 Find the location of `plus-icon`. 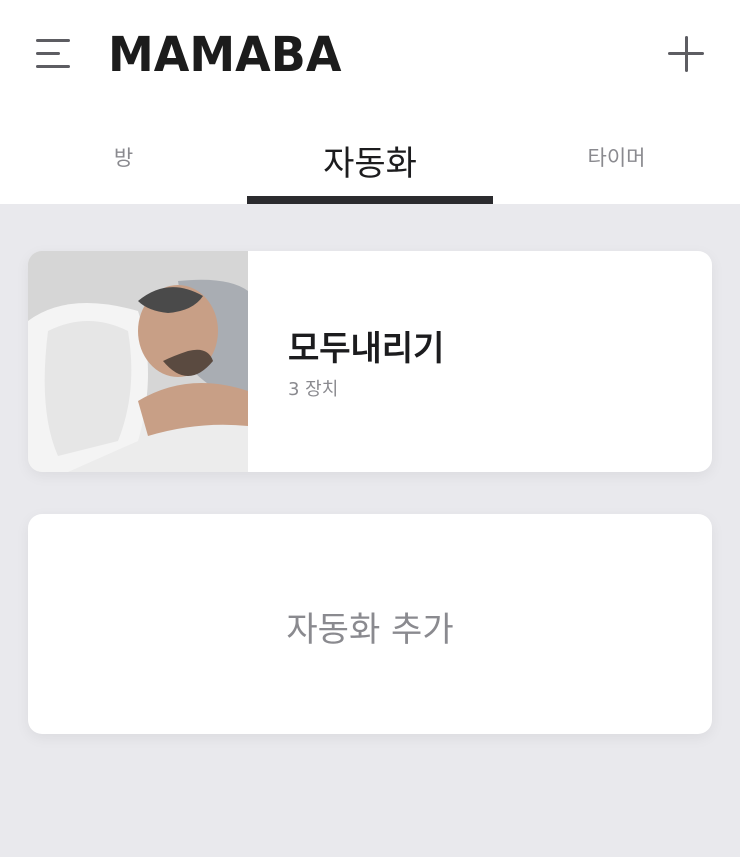

plus-icon is located at coordinates (686, 54).